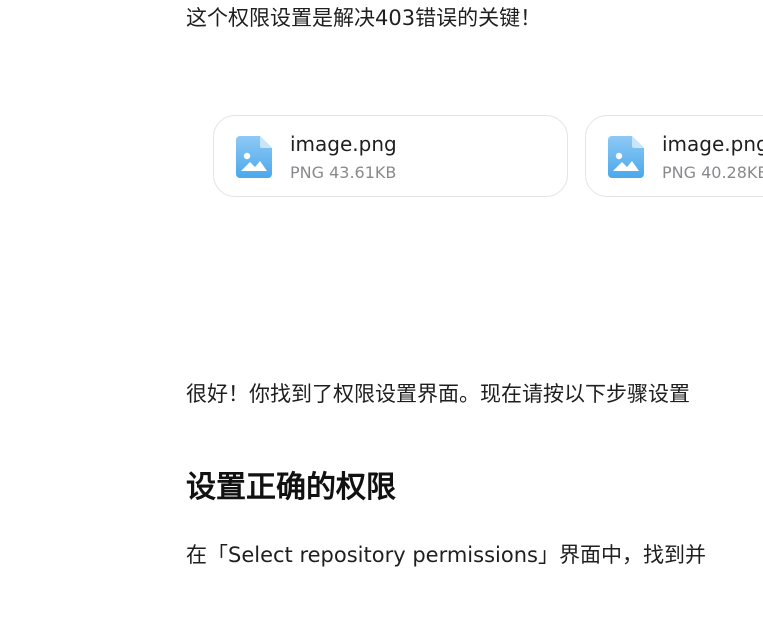 The height and width of the screenshot is (633, 763). Describe the element at coordinates (446, 555) in the screenshot. I see `instruction-paragraph: 在「Select repository permissions」界面中，找到并` at that location.